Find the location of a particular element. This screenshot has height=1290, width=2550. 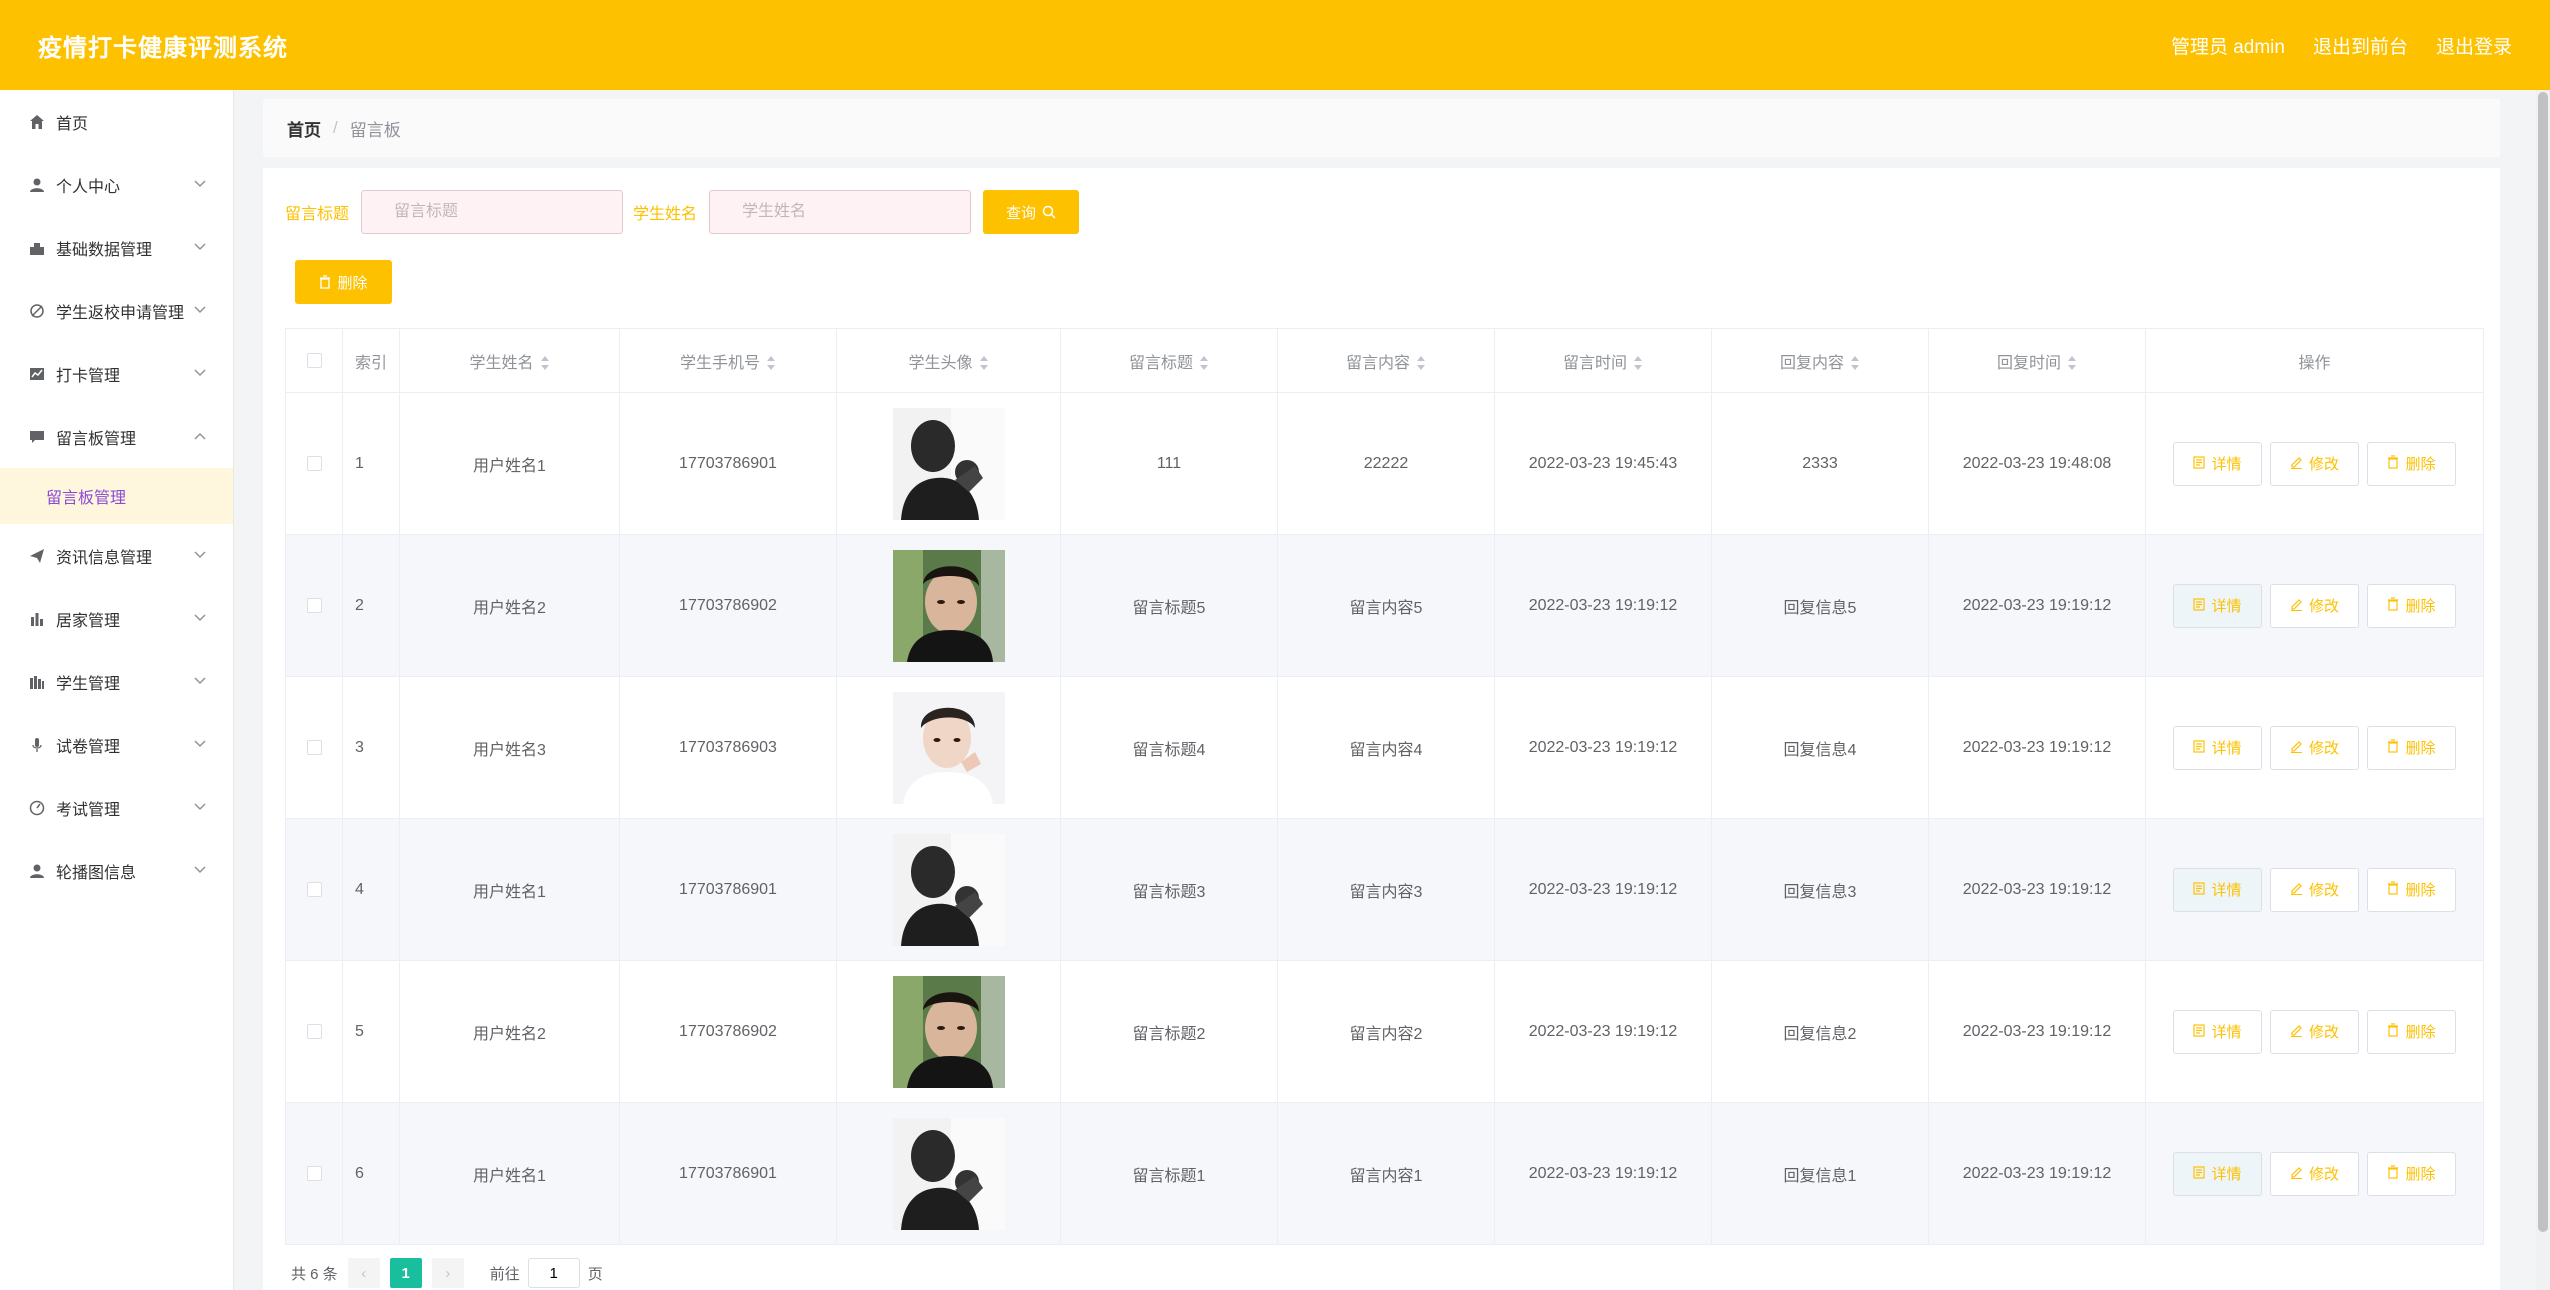

goto-page-input is located at coordinates (553, 1273).